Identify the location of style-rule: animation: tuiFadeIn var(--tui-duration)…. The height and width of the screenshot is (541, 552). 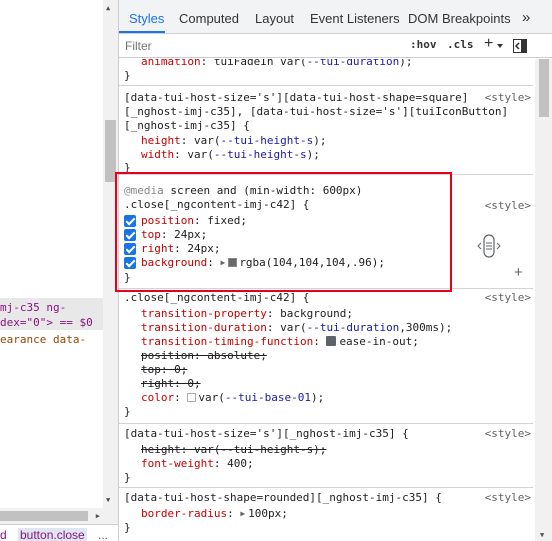
(326, 72).